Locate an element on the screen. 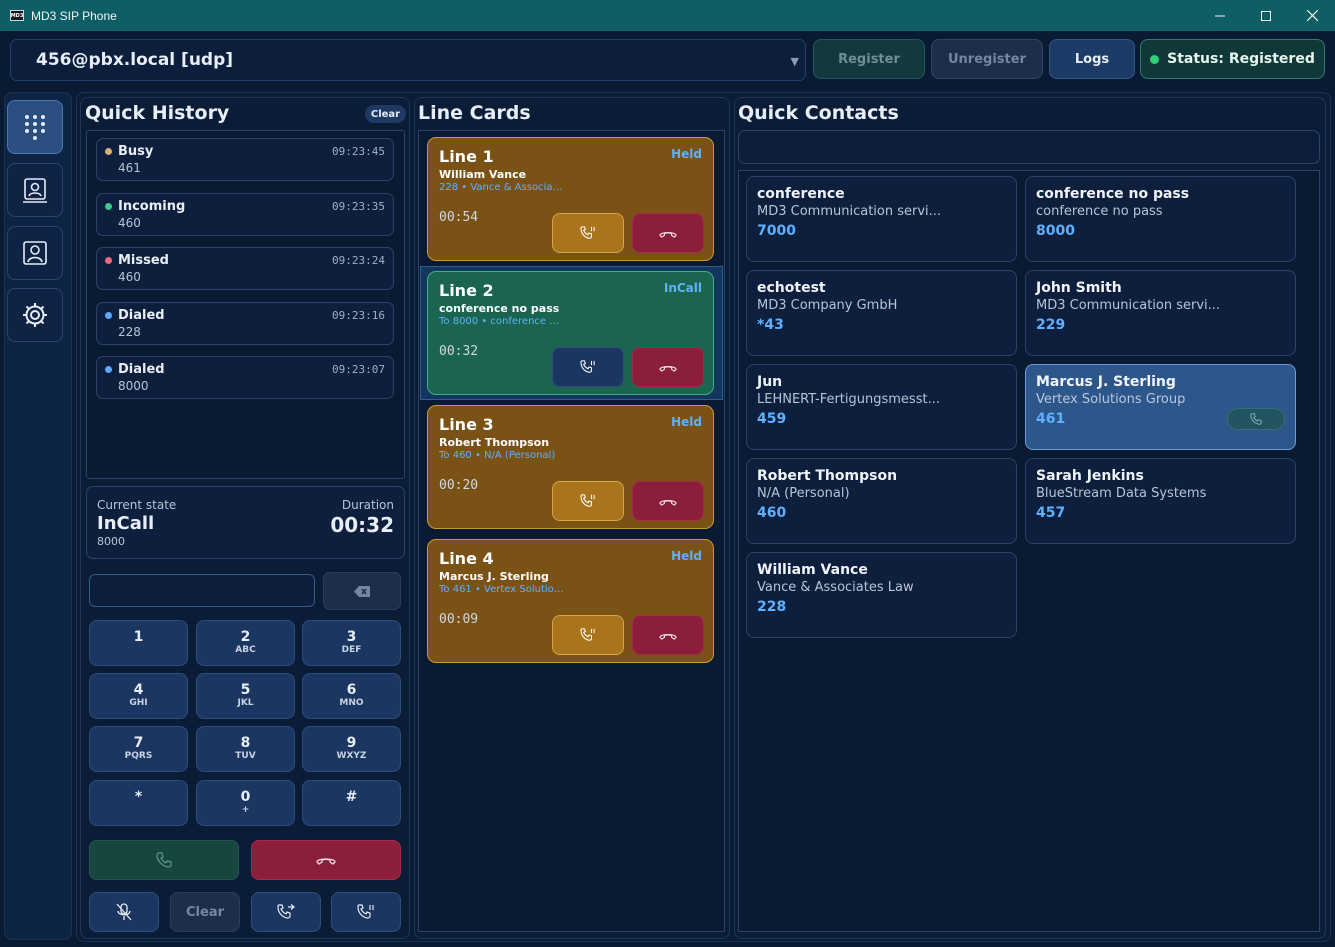 This screenshot has width=1335, height=947. contact-name: echotest is located at coordinates (791, 288).